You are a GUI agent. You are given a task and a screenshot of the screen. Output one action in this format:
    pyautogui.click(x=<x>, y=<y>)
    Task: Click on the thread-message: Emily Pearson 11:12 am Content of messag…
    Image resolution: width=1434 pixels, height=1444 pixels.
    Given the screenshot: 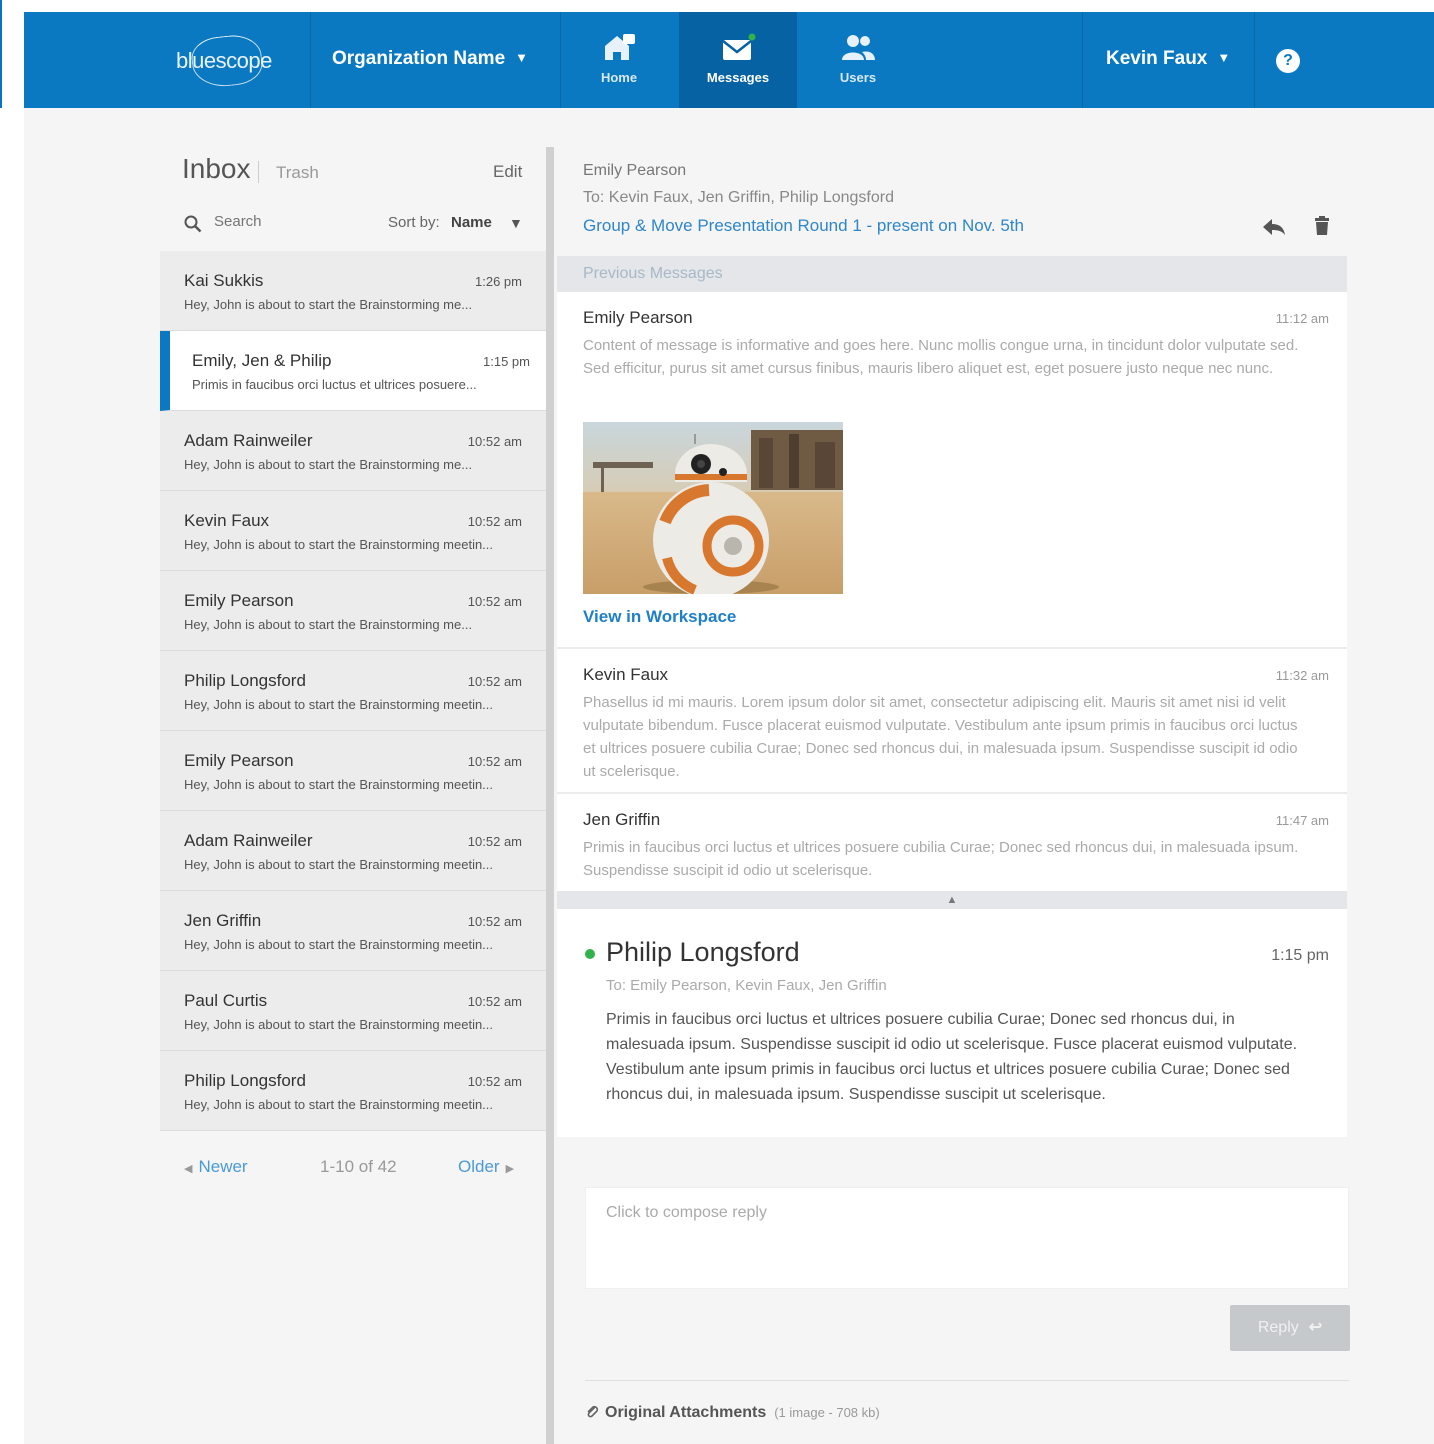 What is the action you would take?
    pyautogui.click(x=952, y=470)
    